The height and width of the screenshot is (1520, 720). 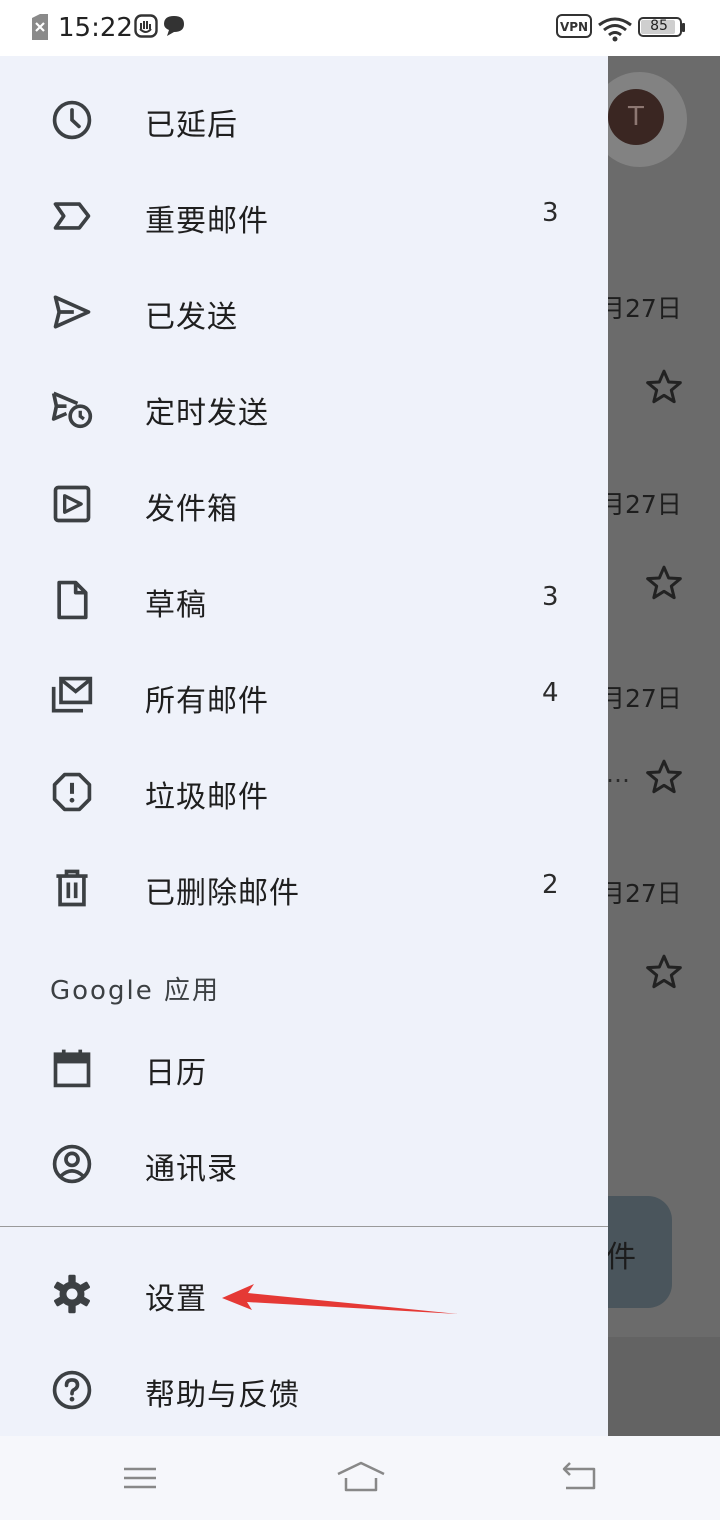 What do you see at coordinates (191, 125) in the screenshot?
I see `drawer-item-label: 已延后` at bounding box center [191, 125].